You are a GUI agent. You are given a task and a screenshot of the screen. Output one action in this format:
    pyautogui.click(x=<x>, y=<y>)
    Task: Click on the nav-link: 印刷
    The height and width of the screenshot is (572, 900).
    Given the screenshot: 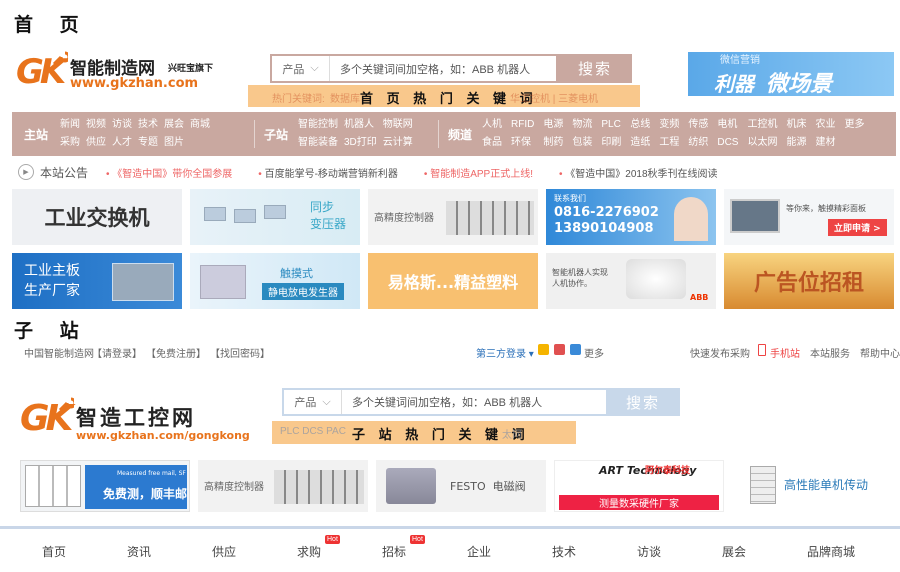 What is the action you would take?
    pyautogui.click(x=611, y=143)
    